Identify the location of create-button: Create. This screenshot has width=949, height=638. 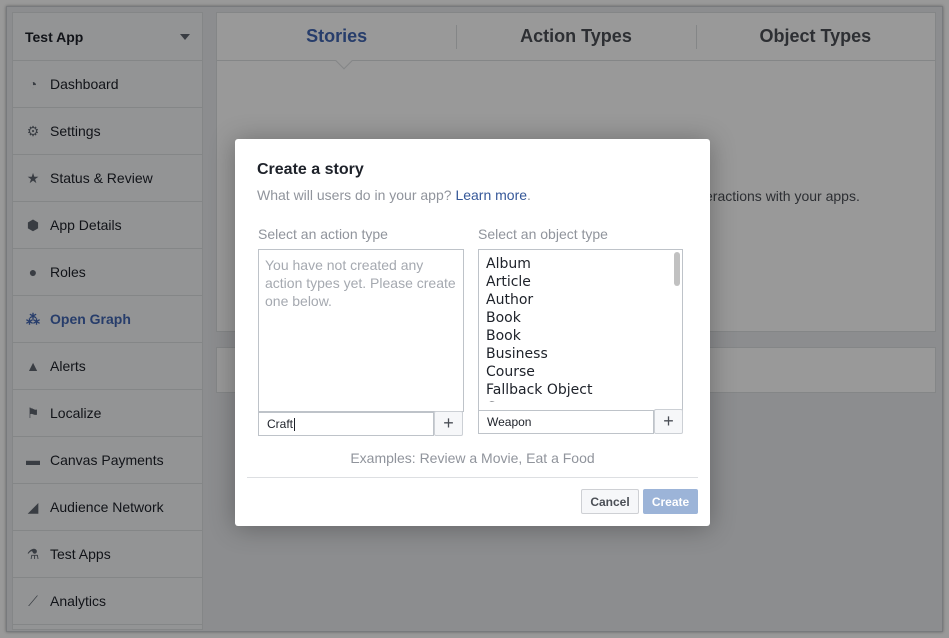
(670, 501).